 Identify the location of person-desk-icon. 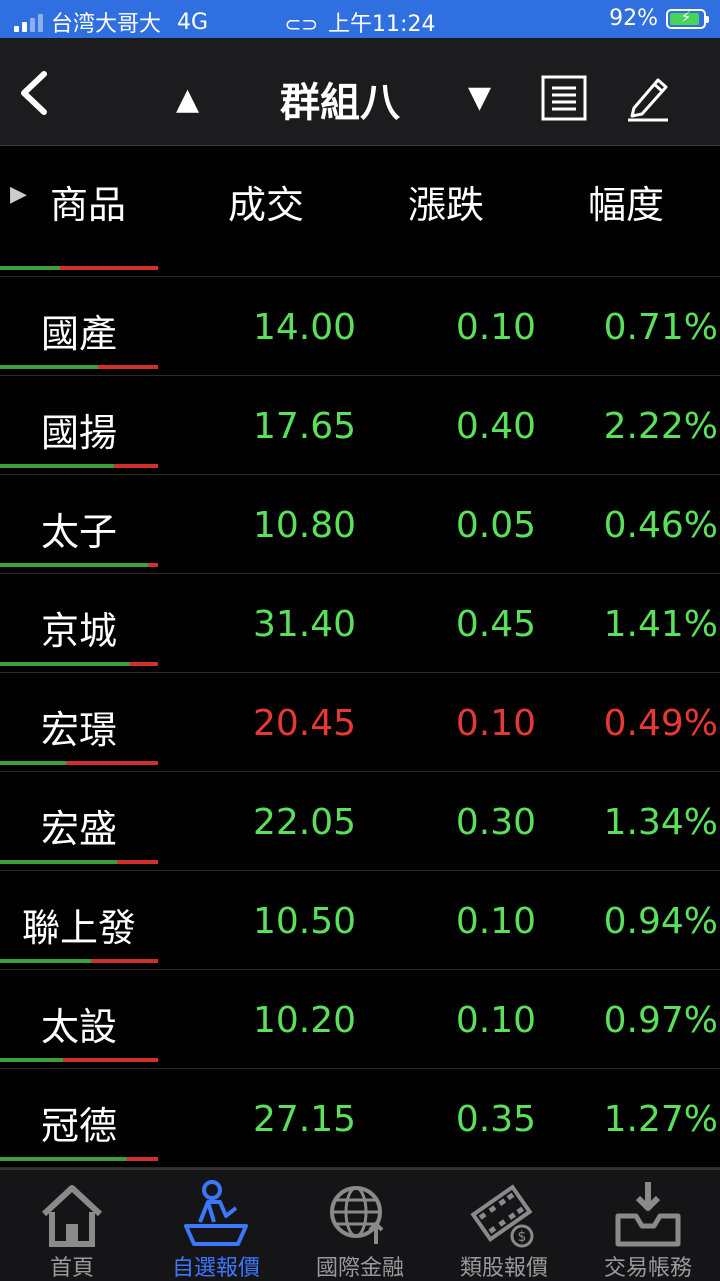
(216, 1213).